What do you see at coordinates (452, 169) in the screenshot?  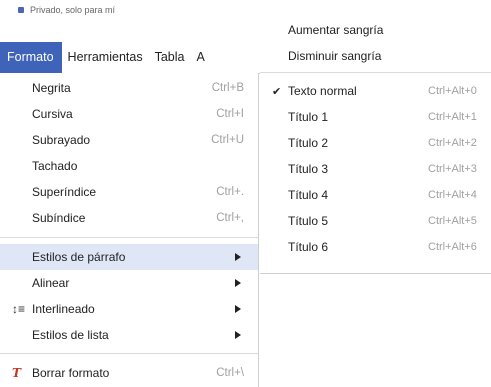 I see `submenu-item-shortcut: Ctrl+Alt+3` at bounding box center [452, 169].